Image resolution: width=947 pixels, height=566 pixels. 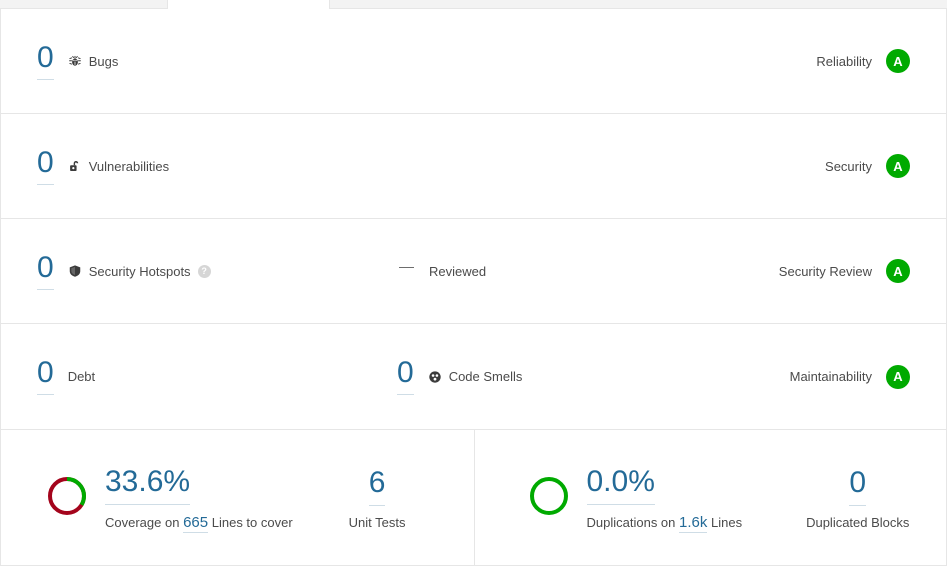 What do you see at coordinates (199, 499) in the screenshot?
I see `coverage-value-block: 33.6% Coverage on 665 Lines to cover` at bounding box center [199, 499].